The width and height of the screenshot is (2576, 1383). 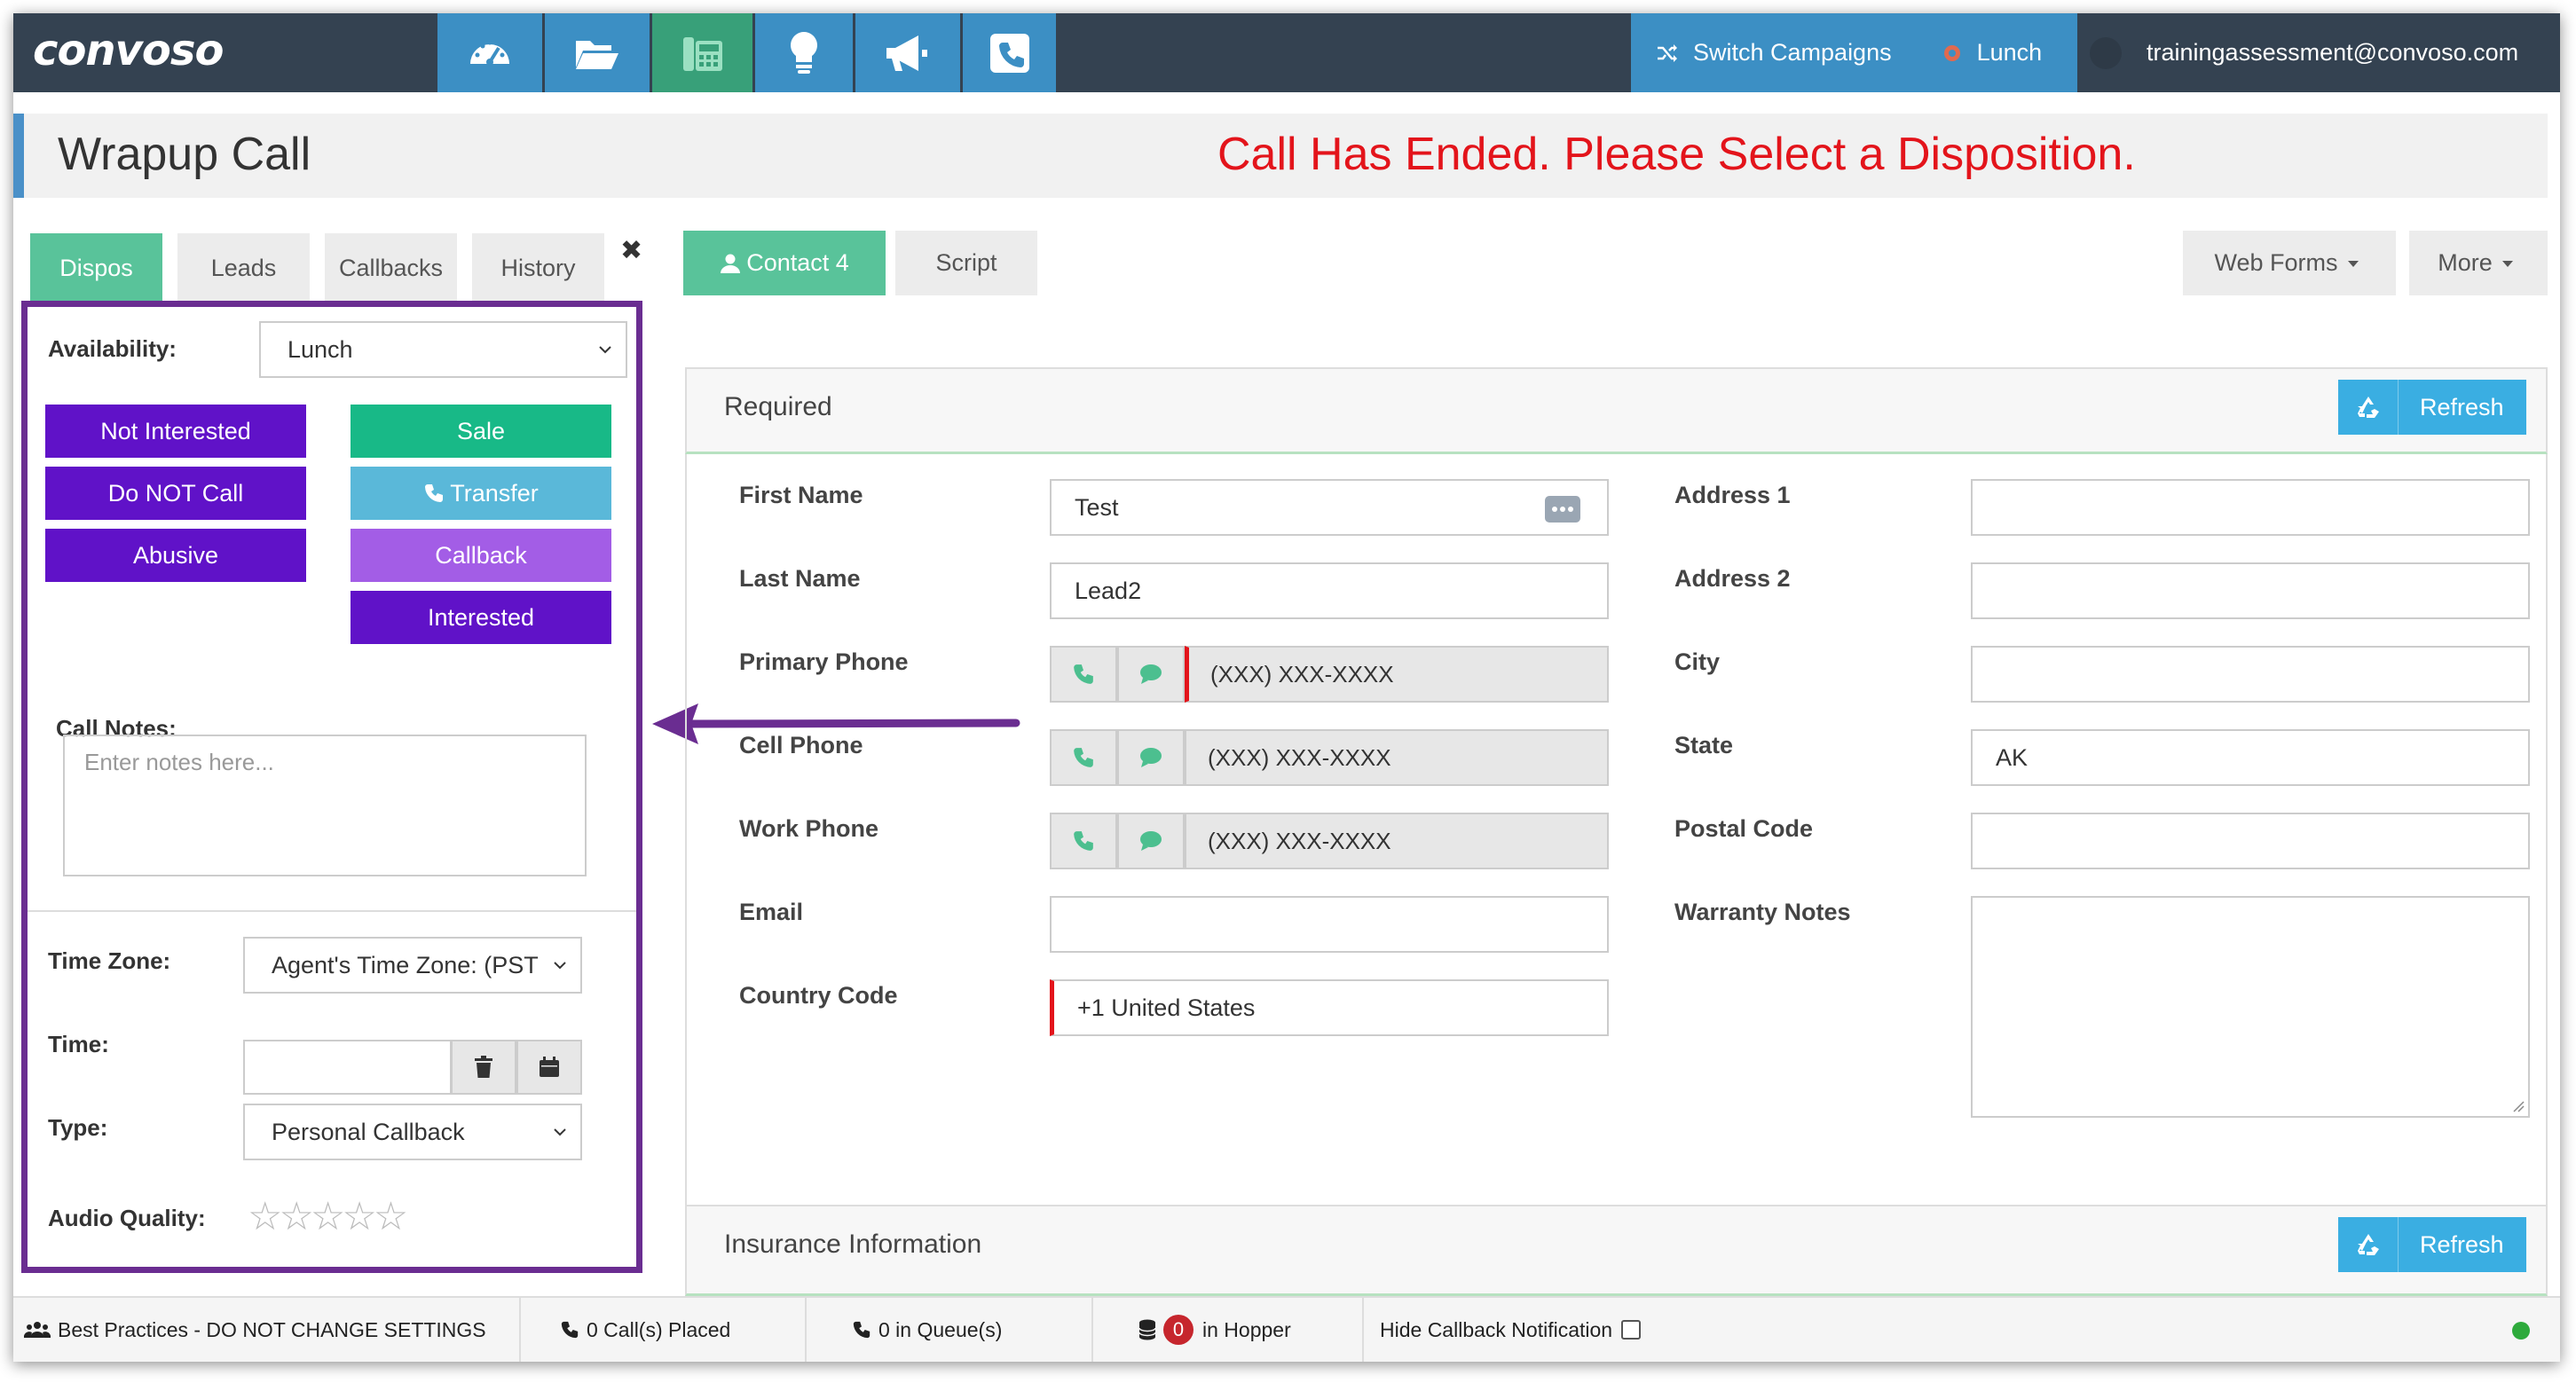 I want to click on user-menu: trainingassessment@convoso.com, so click(x=2318, y=52).